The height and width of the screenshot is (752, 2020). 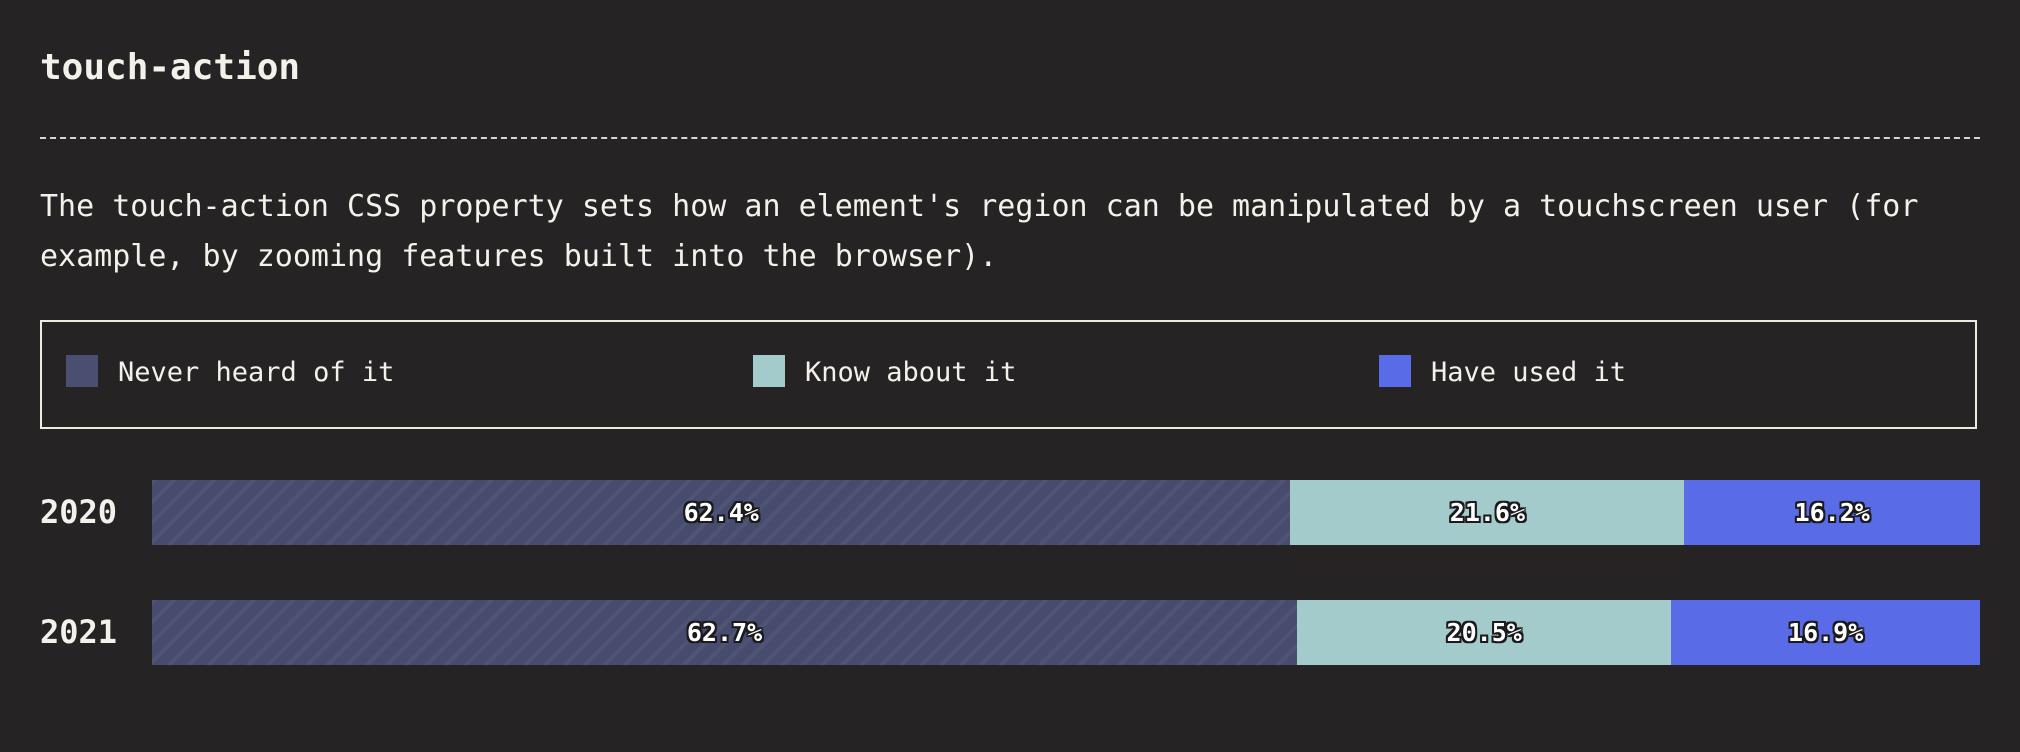 I want to click on legend-swatch-know-about, so click(x=769, y=371).